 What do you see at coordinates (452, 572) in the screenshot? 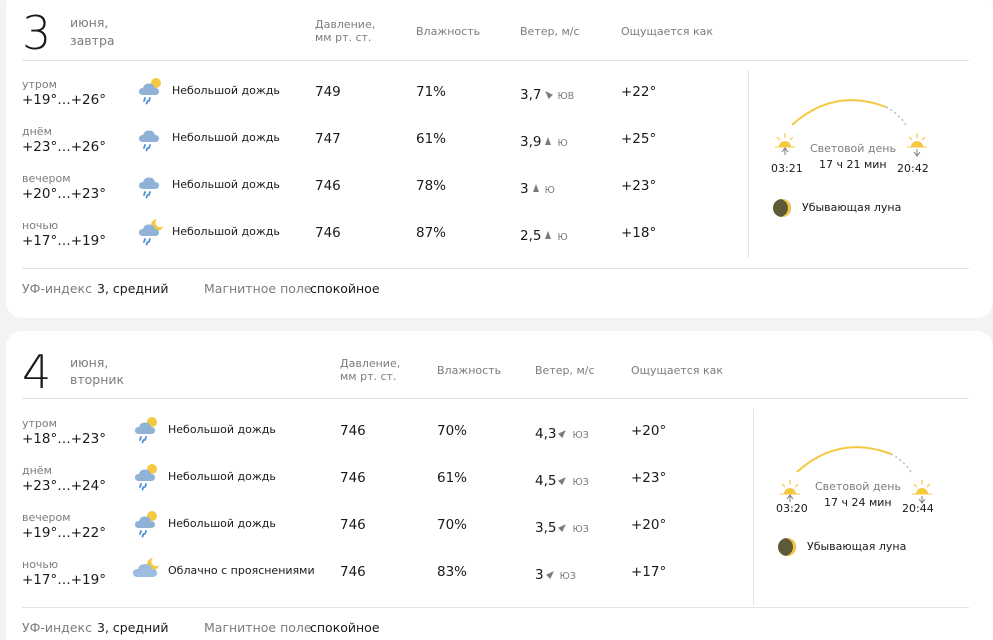
I see `humidity-value: 83%` at bounding box center [452, 572].